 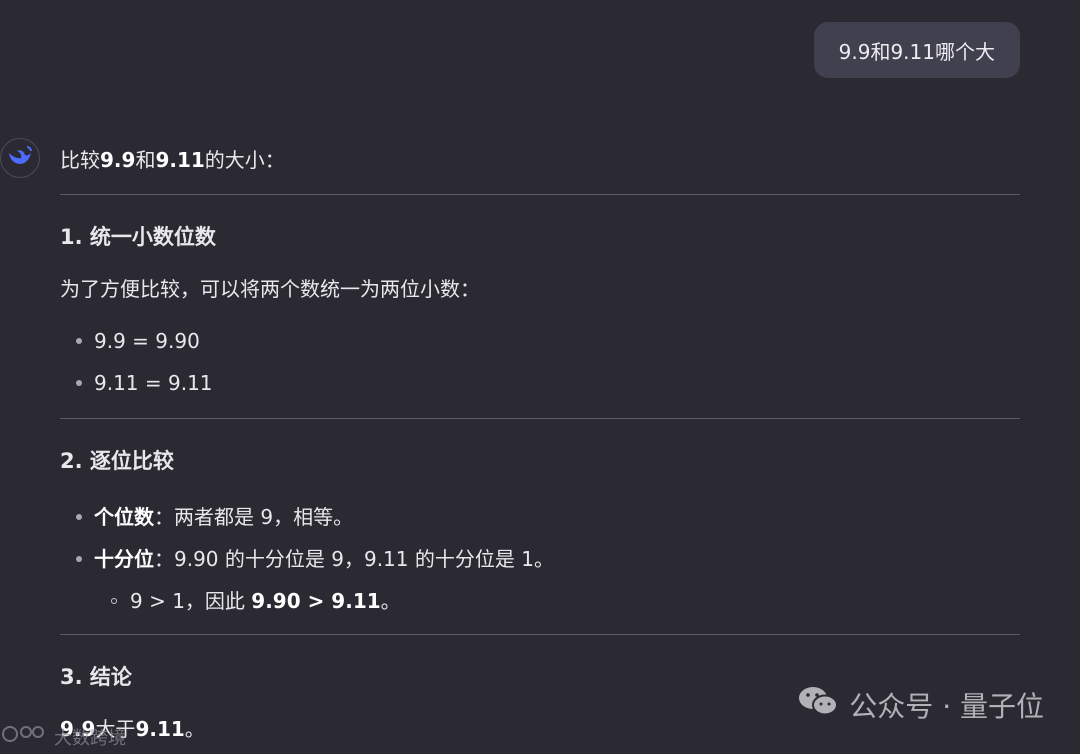 I want to click on watermark: 公众号 · 量子位, so click(x=920, y=704).